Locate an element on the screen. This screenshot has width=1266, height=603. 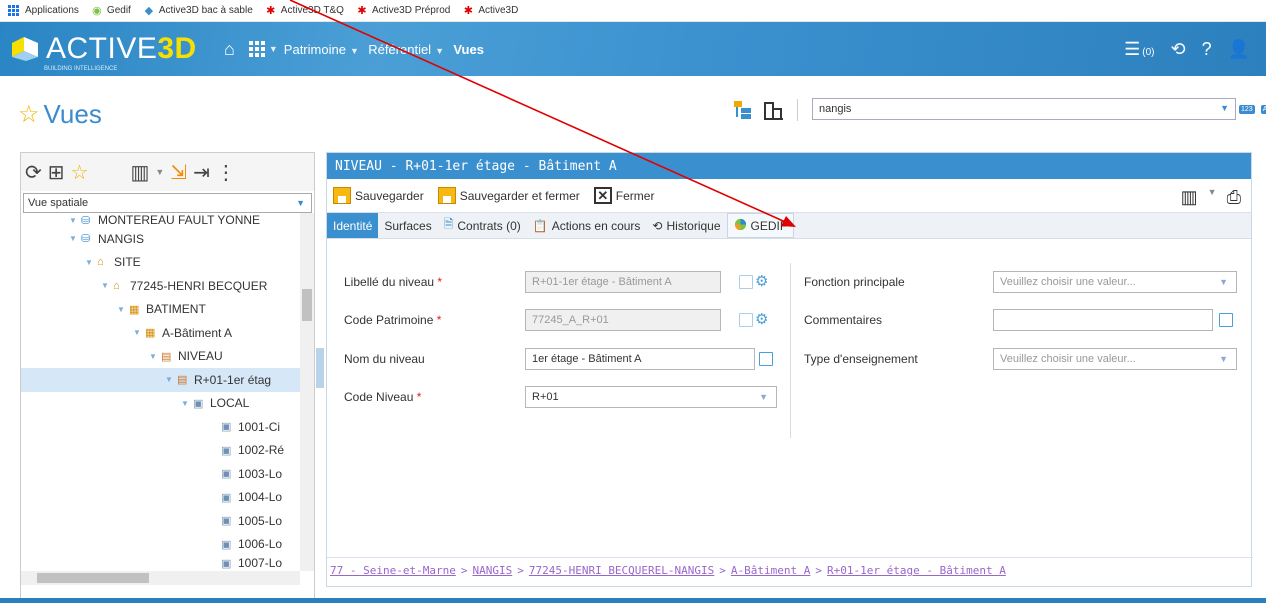
export-icon: ⇥ is located at coordinates (201, 172).